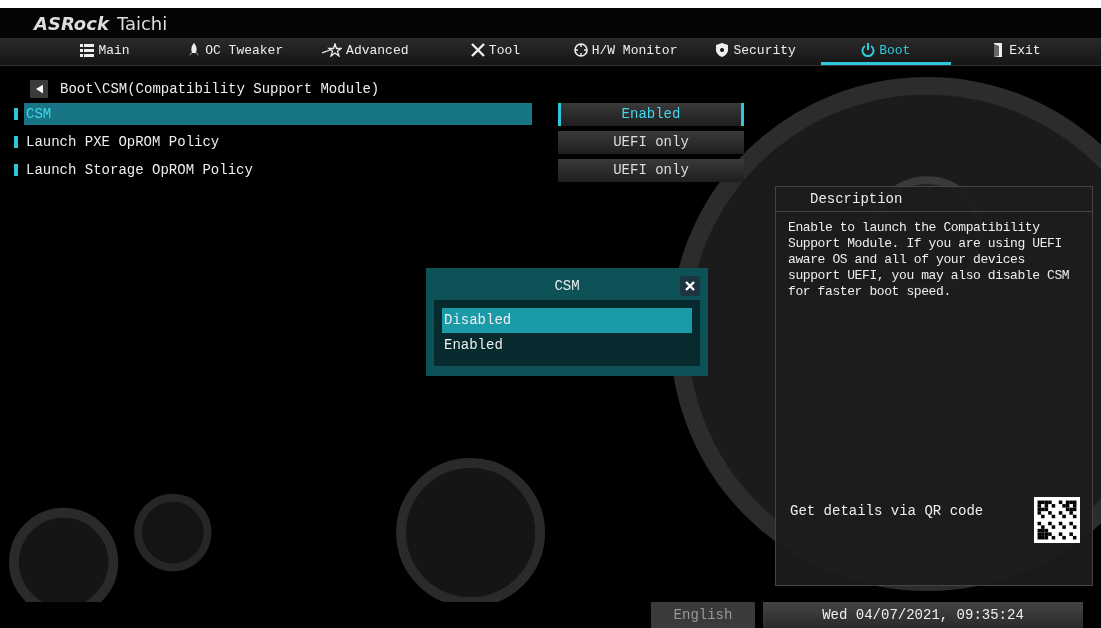 The image size is (1101, 628). What do you see at coordinates (651, 114) in the screenshot?
I see `setting-value-button: Enabled` at bounding box center [651, 114].